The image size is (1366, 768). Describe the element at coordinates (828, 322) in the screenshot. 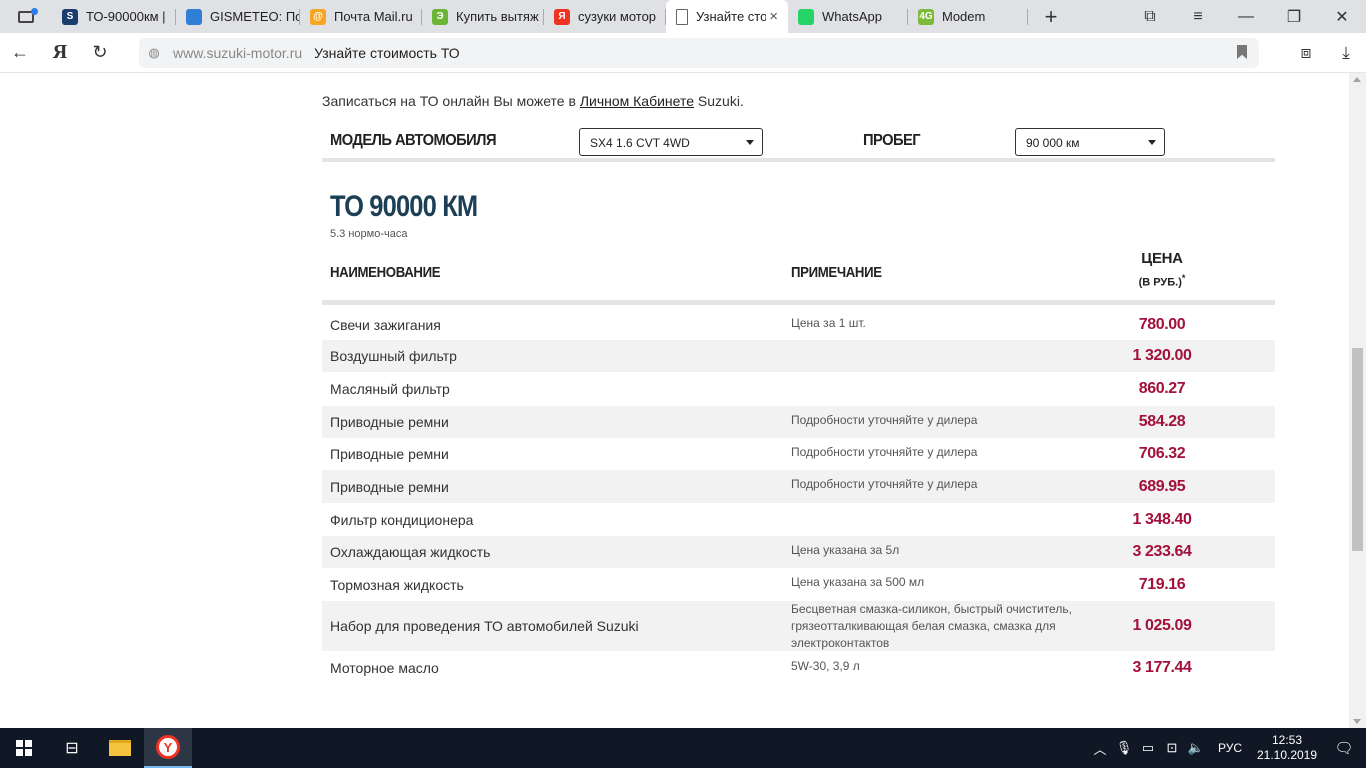

I see `part-note: Цена за 1 шт.` at that location.